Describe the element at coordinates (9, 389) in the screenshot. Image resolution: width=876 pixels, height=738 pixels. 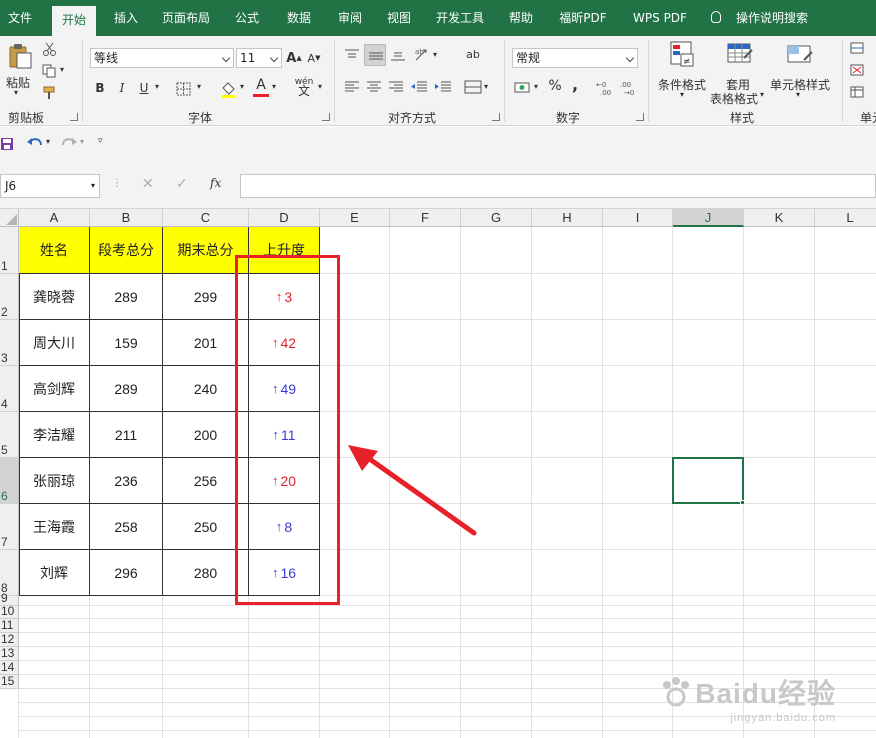
I see `row-header-4: 4` at that location.